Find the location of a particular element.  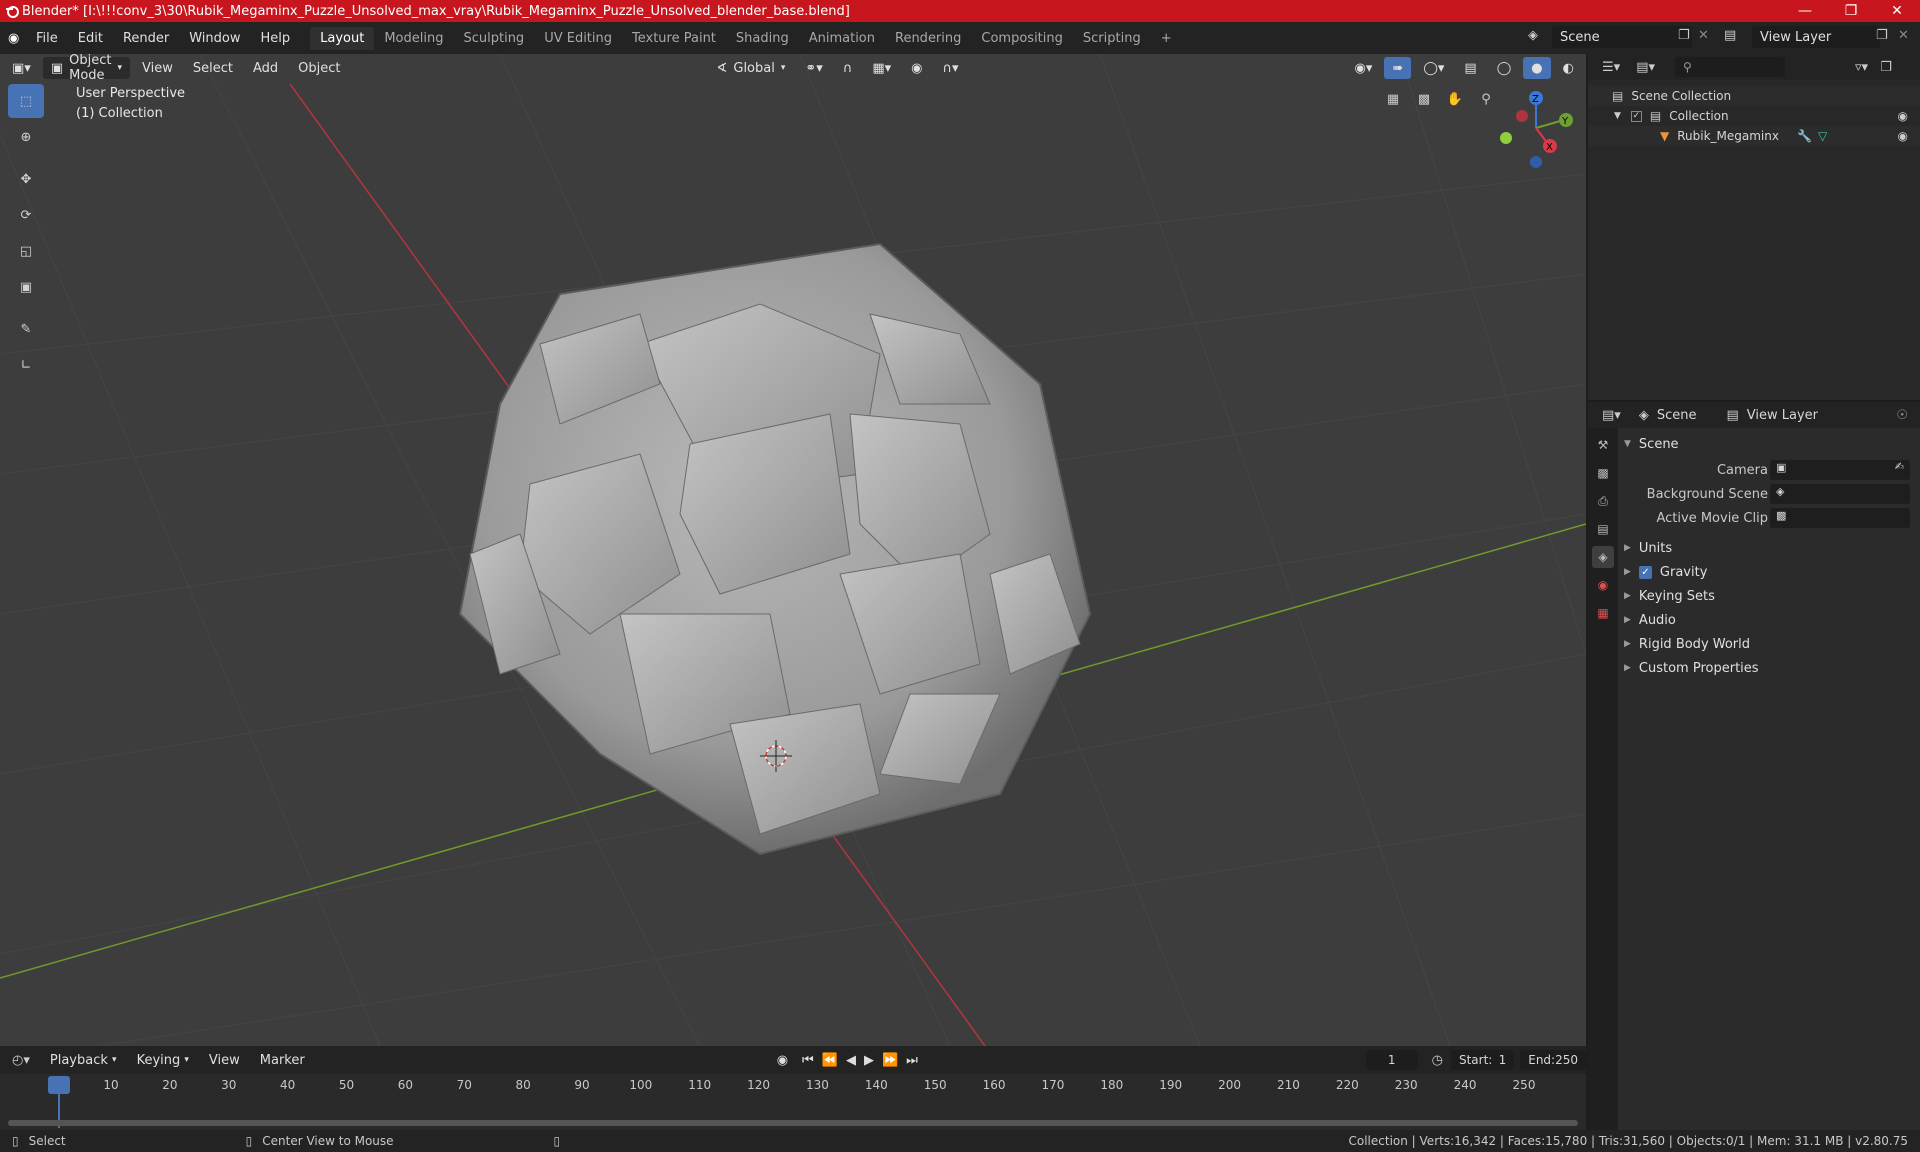

camera-field: ▣ ✍ is located at coordinates (1840, 470).